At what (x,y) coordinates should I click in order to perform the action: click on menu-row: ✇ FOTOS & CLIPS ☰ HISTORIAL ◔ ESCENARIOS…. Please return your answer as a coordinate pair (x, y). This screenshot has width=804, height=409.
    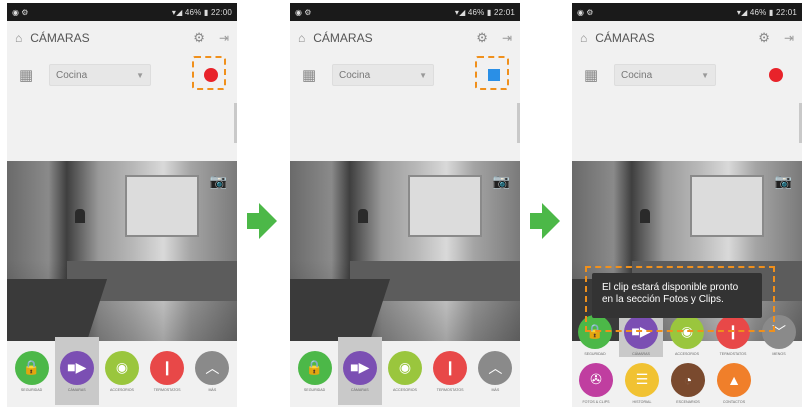
    Looking at the image, I should click on (687, 383).